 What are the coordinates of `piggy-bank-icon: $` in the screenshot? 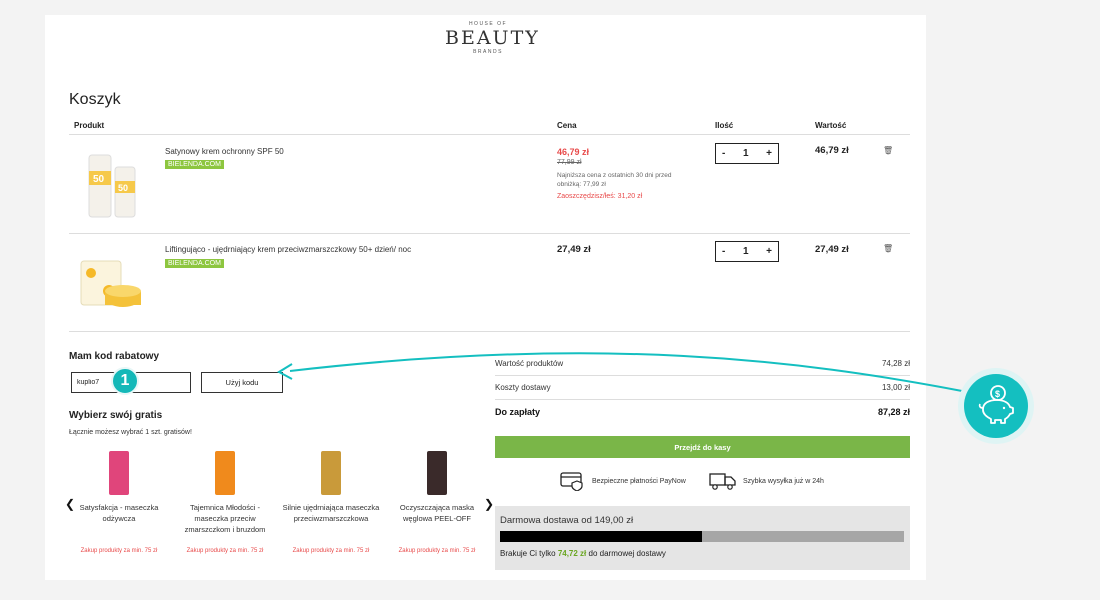 It's located at (996, 404).